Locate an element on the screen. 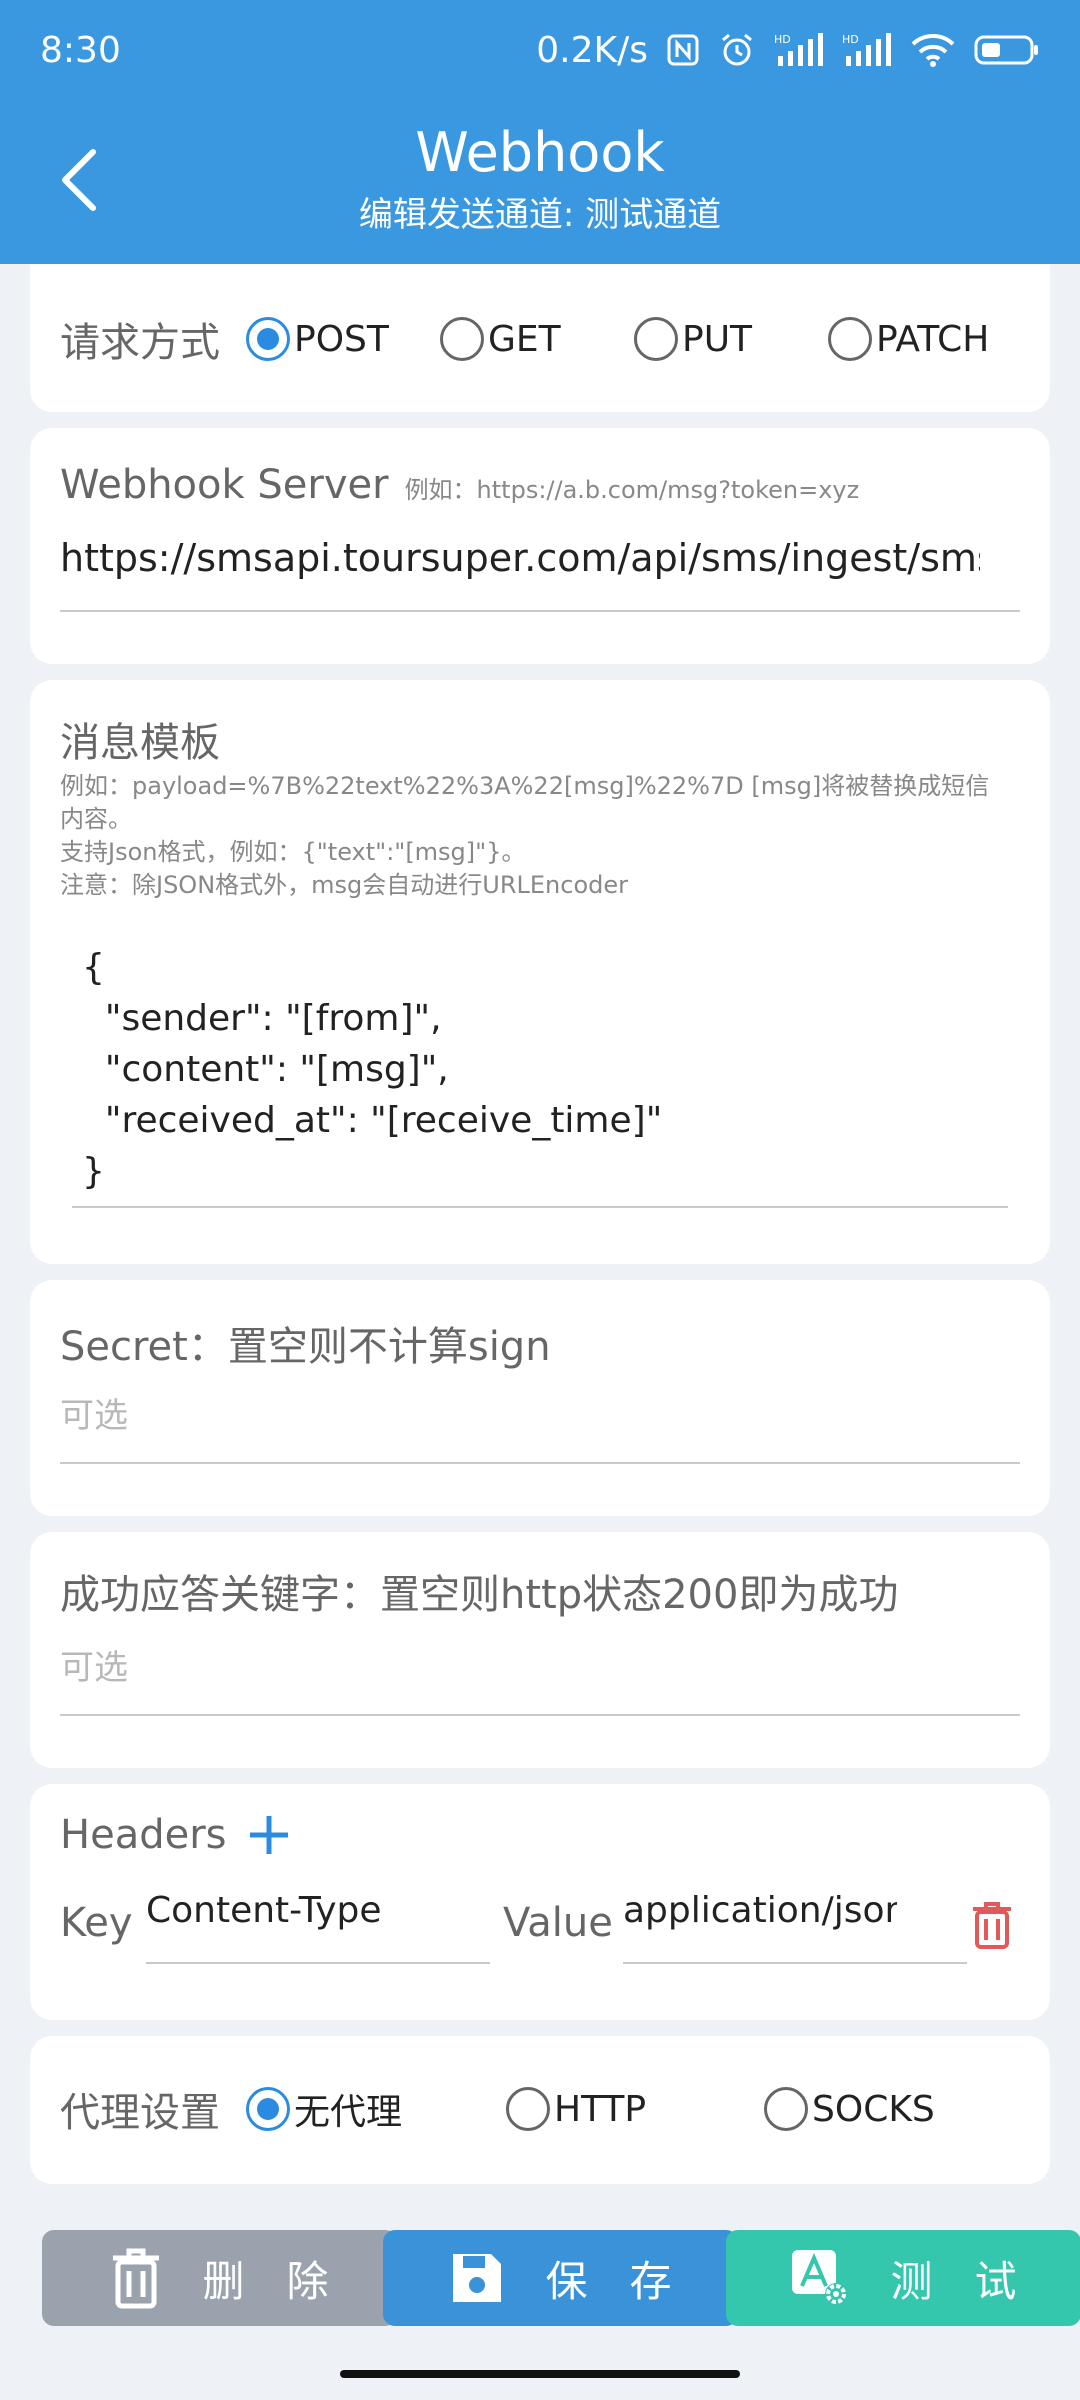  network-speed: 0.2K/s is located at coordinates (592, 50).